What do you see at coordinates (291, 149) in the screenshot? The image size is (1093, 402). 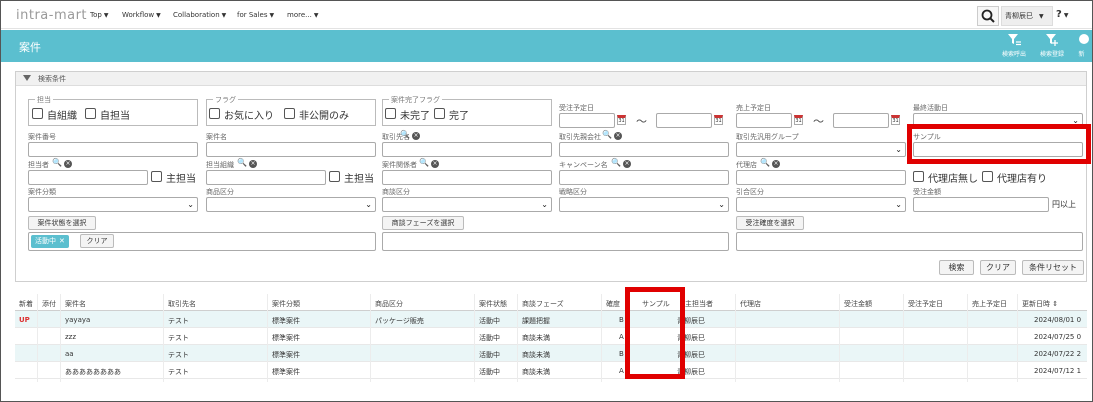 I see `anken-mei-input` at bounding box center [291, 149].